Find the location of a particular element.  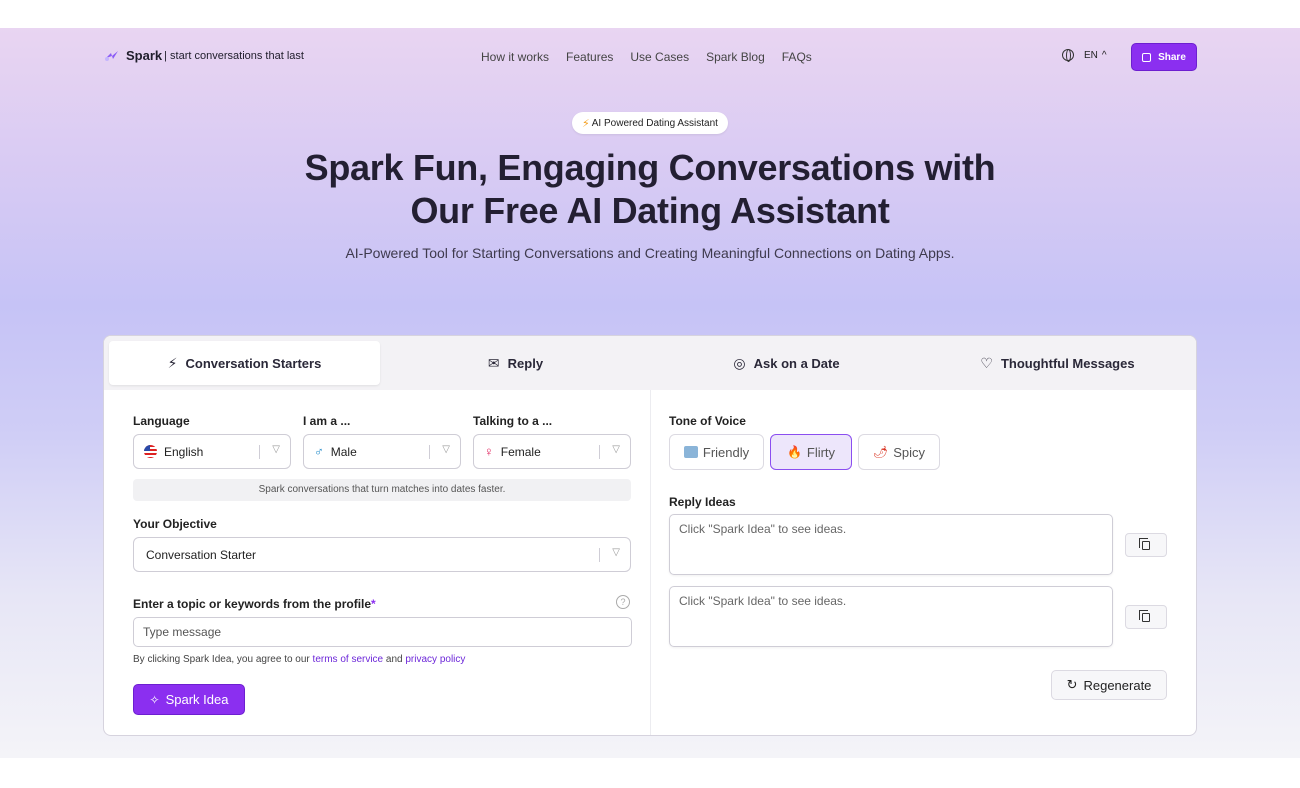

reply-ideas-label: Reply Ideas is located at coordinates (702, 502).